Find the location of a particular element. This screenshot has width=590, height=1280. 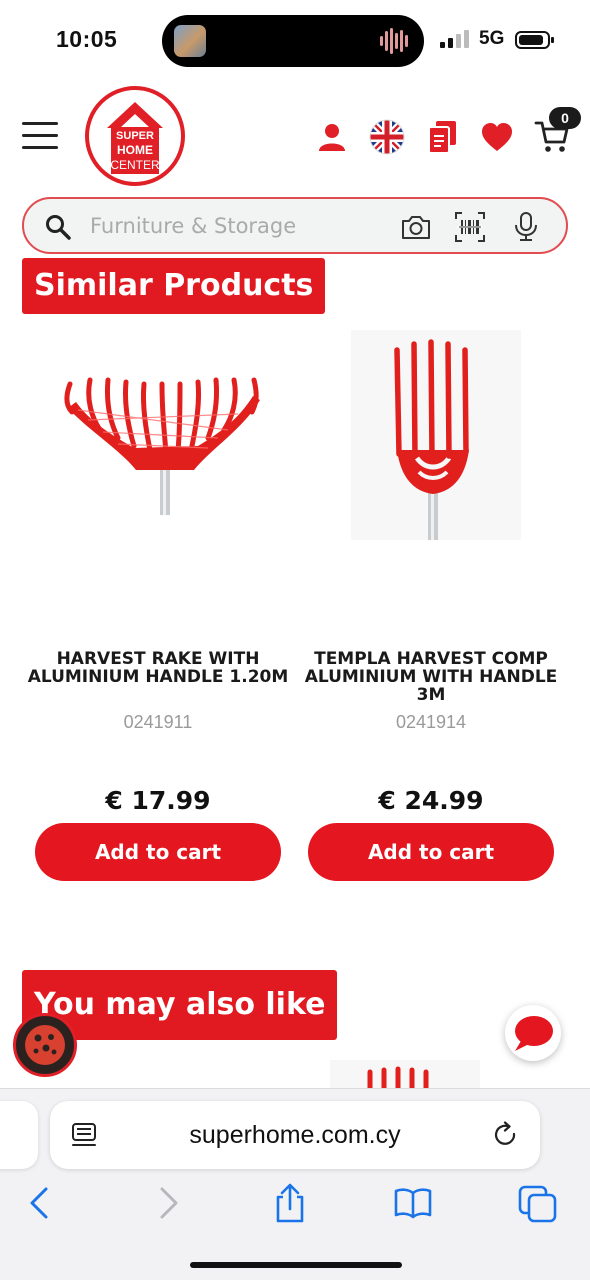

battery-icon is located at coordinates (534, 40).